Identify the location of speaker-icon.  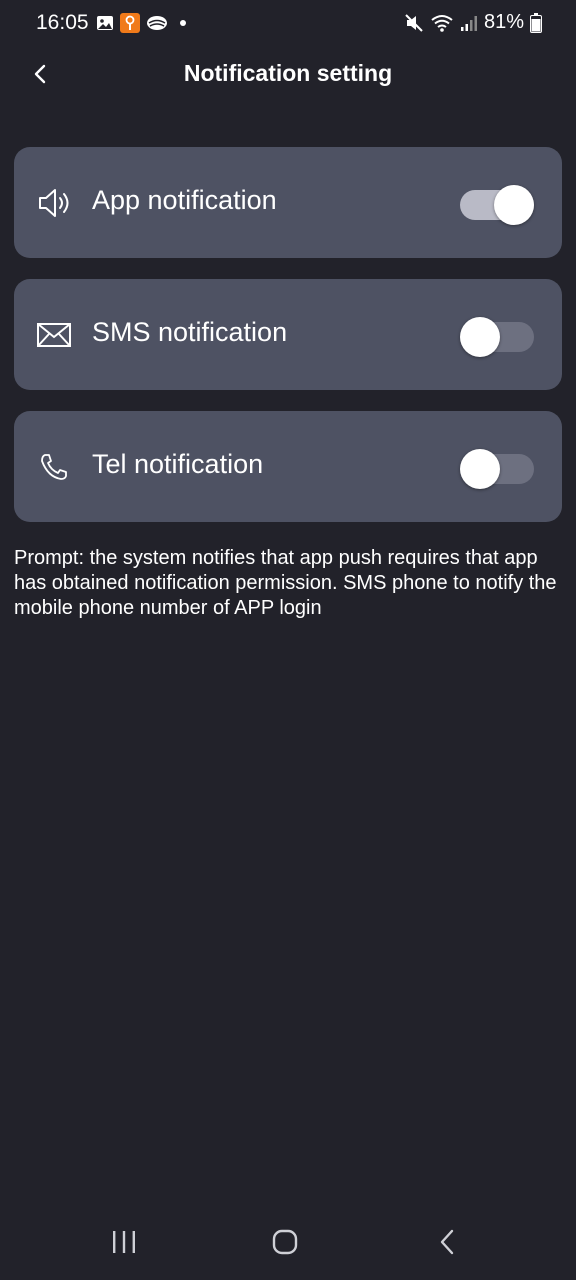
(54, 203).